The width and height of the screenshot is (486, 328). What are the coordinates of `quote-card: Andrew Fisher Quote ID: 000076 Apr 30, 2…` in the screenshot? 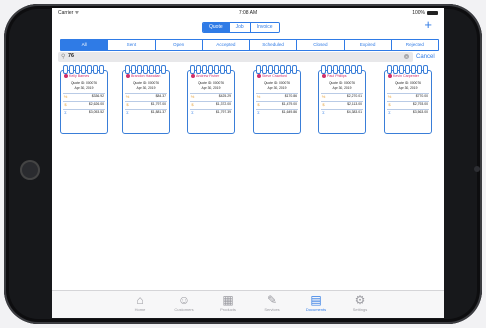 It's located at (211, 99).